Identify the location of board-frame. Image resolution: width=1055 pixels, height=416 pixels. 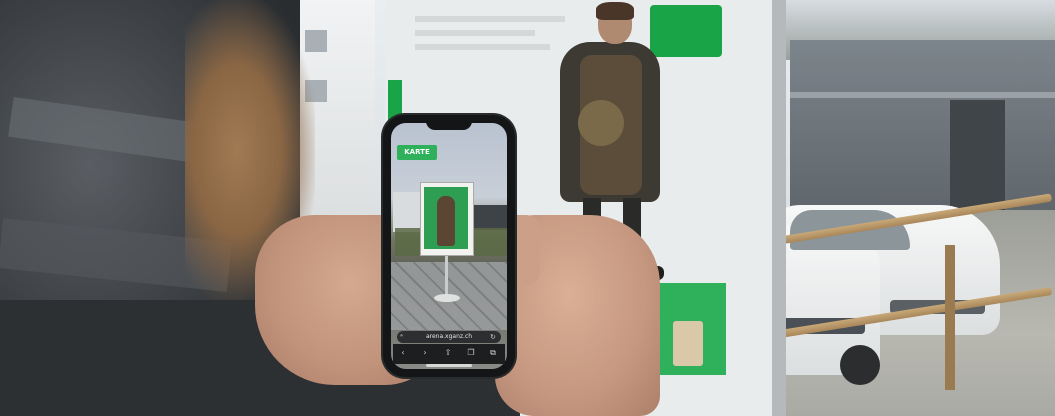
(779, 208).